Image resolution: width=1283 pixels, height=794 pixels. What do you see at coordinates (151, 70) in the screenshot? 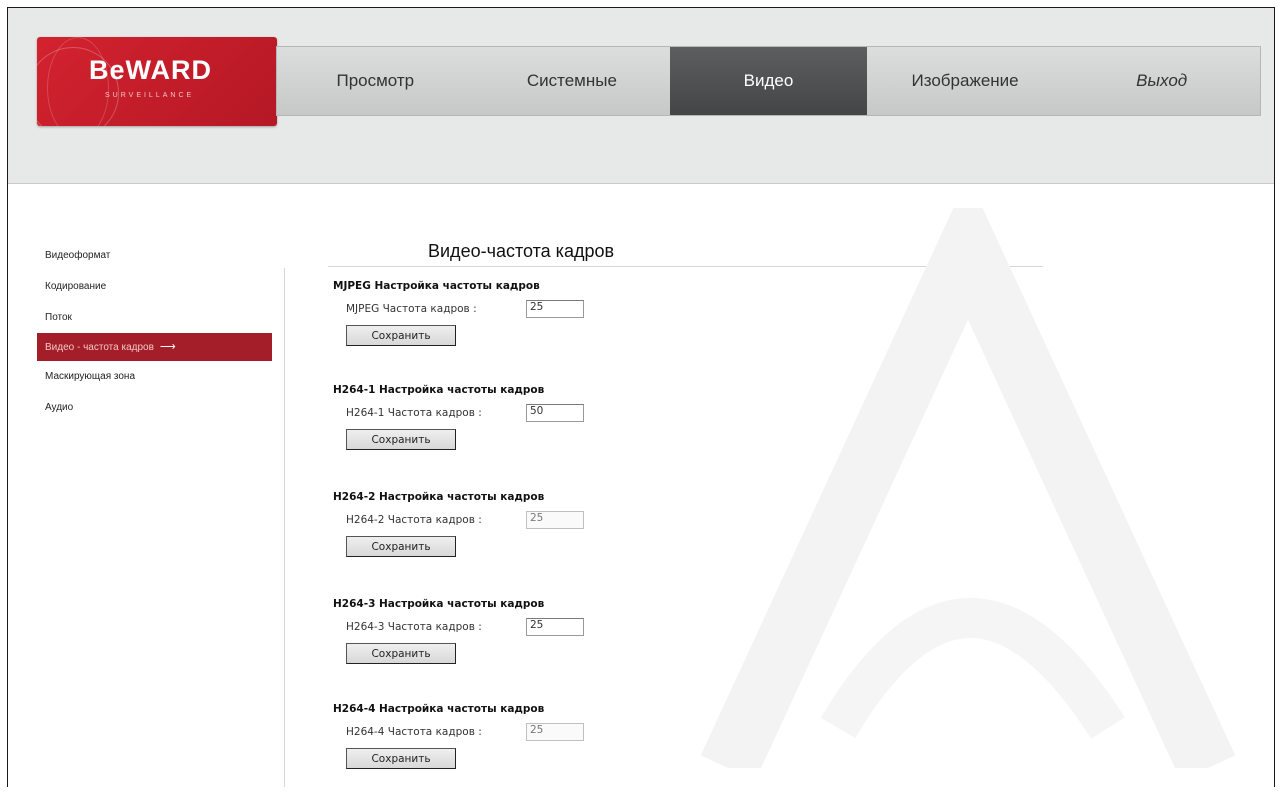
I see `logo-text: BeWARD` at bounding box center [151, 70].